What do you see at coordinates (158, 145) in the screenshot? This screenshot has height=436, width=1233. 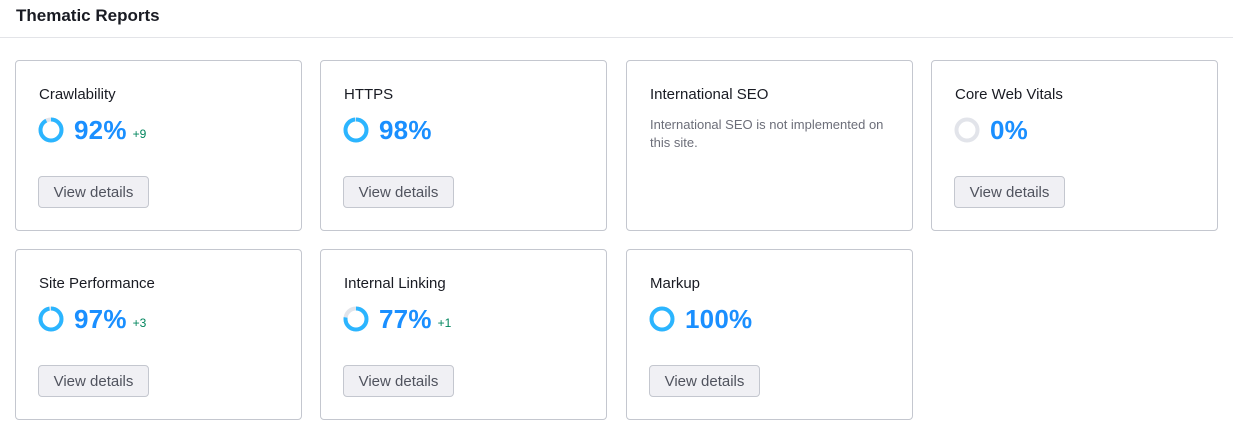 I see `report-card-crawlability: Crawlability 92% +9 View details` at bounding box center [158, 145].